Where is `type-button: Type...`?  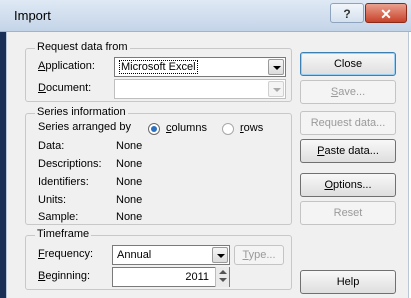 type-button: Type... is located at coordinates (259, 255).